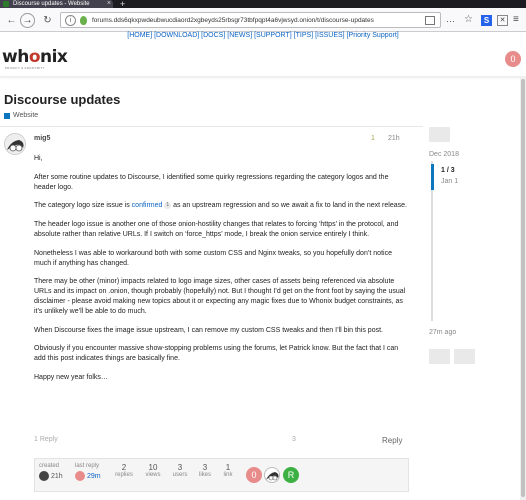  I want to click on category-color-swatch, so click(7, 115).